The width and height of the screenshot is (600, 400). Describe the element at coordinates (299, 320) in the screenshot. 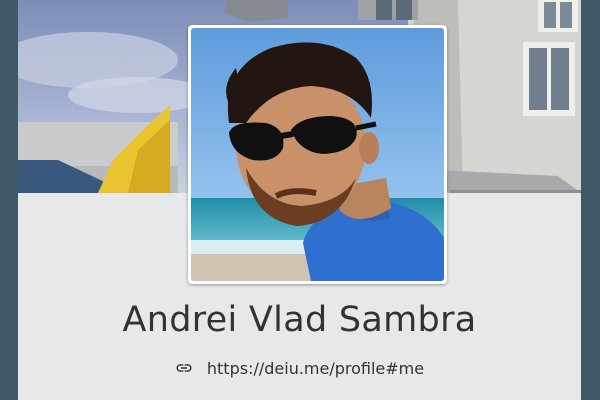

I see `profile-name: Andrei Vlad Sambra` at that location.